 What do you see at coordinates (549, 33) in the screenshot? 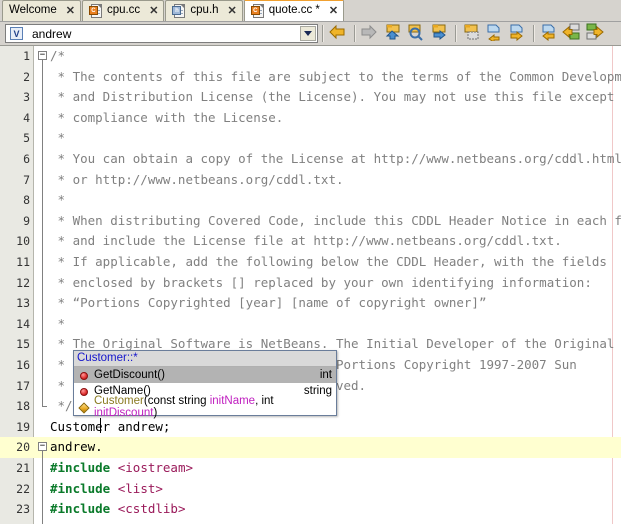
I see `move-line-up-button` at bounding box center [549, 33].